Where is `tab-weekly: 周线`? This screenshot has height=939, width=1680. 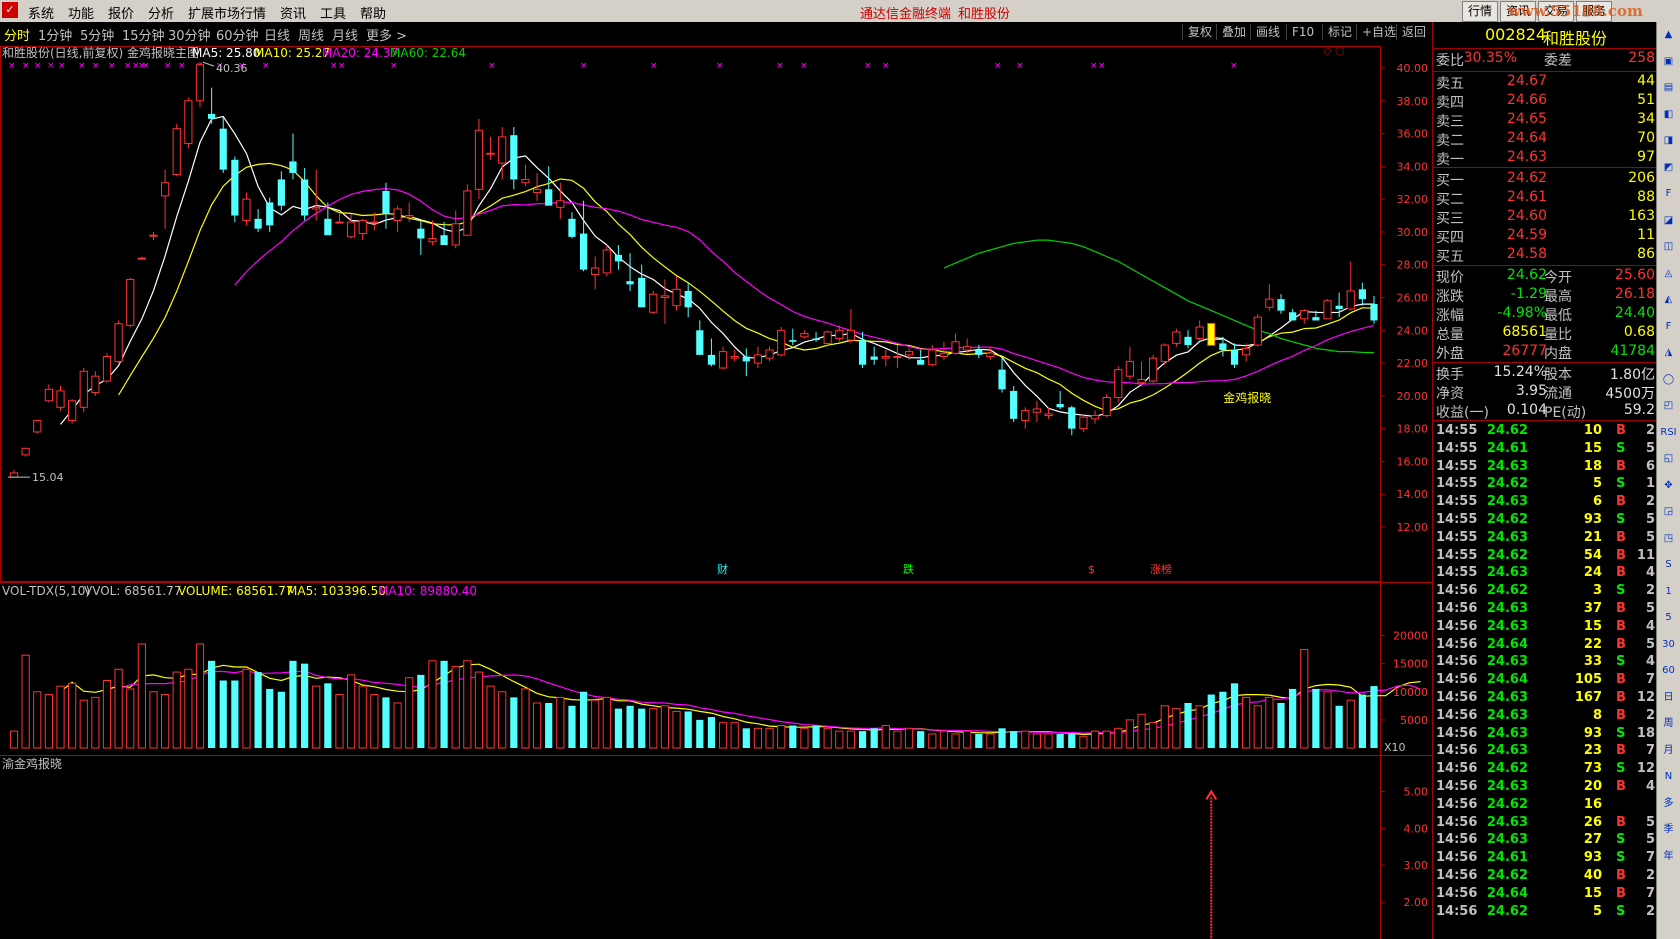 tab-weekly: 周线 is located at coordinates (311, 34).